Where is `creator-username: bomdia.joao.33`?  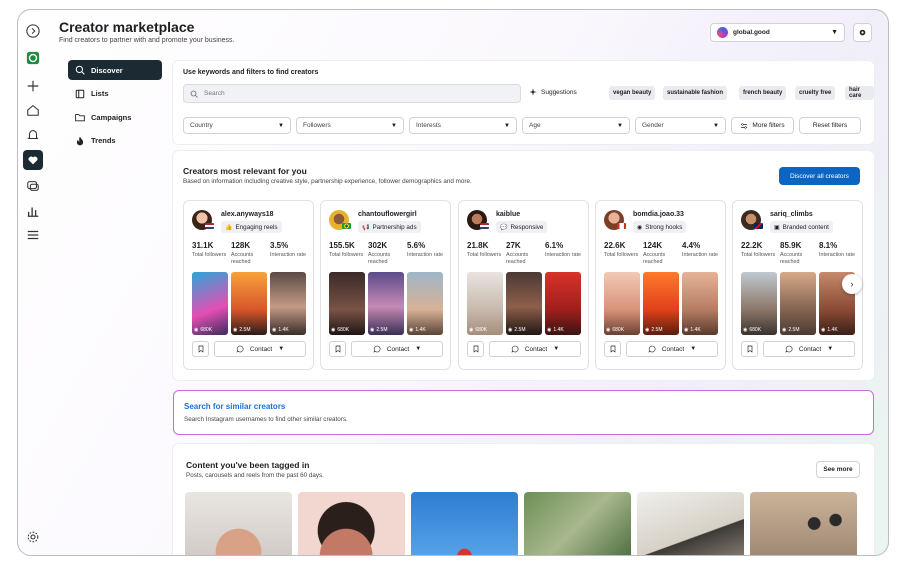
creator-username: bomdia.joao.33 is located at coordinates (658, 214).